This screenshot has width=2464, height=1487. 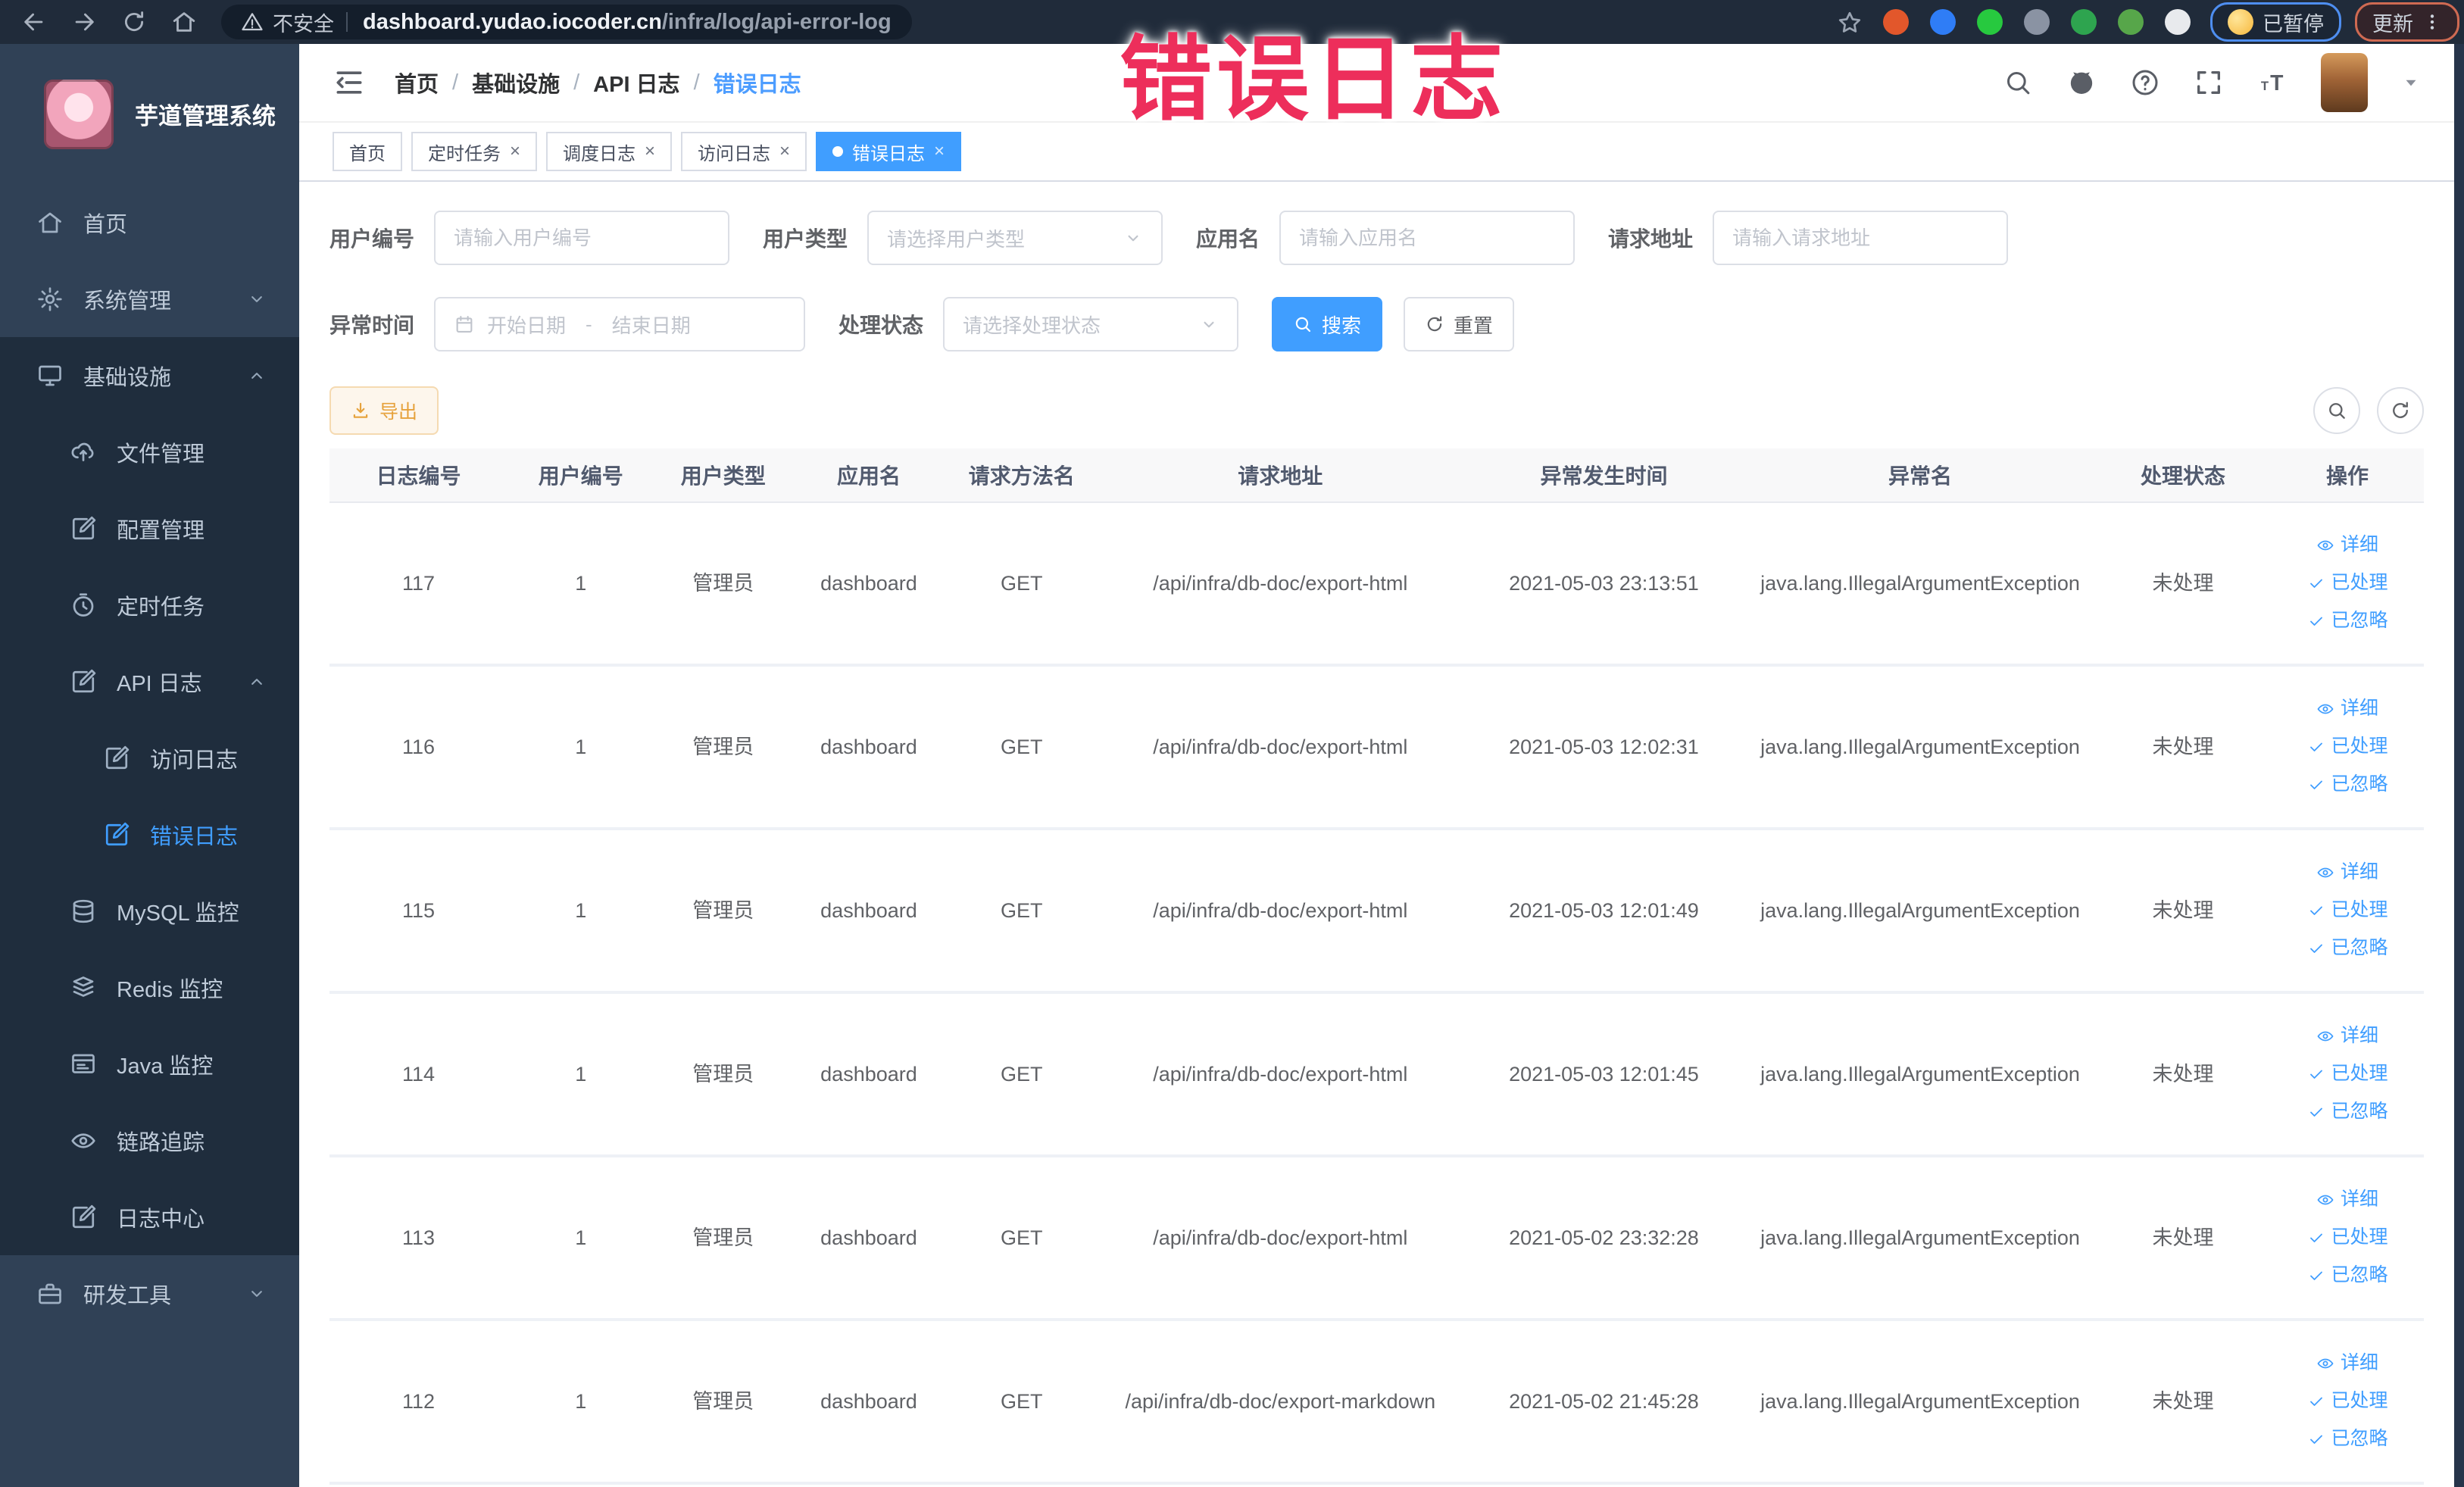 I want to click on sidebar-item-12: 链路追踪, so click(x=149, y=1140).